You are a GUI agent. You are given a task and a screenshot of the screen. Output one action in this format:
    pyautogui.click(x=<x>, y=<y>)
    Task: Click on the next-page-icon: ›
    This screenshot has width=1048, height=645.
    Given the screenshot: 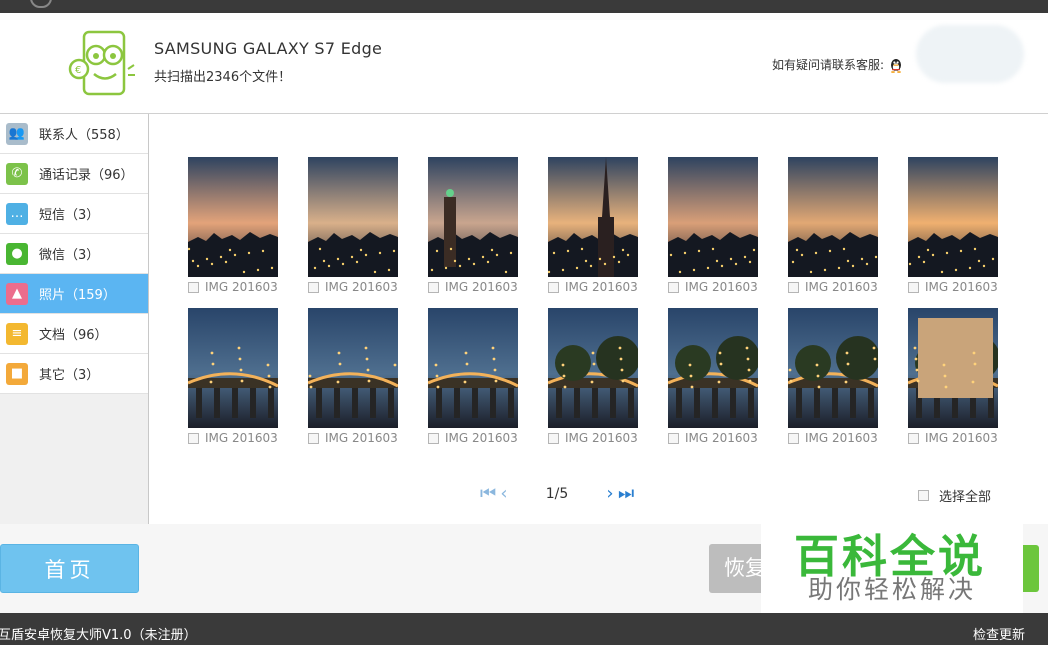 What is the action you would take?
    pyautogui.click(x=610, y=494)
    